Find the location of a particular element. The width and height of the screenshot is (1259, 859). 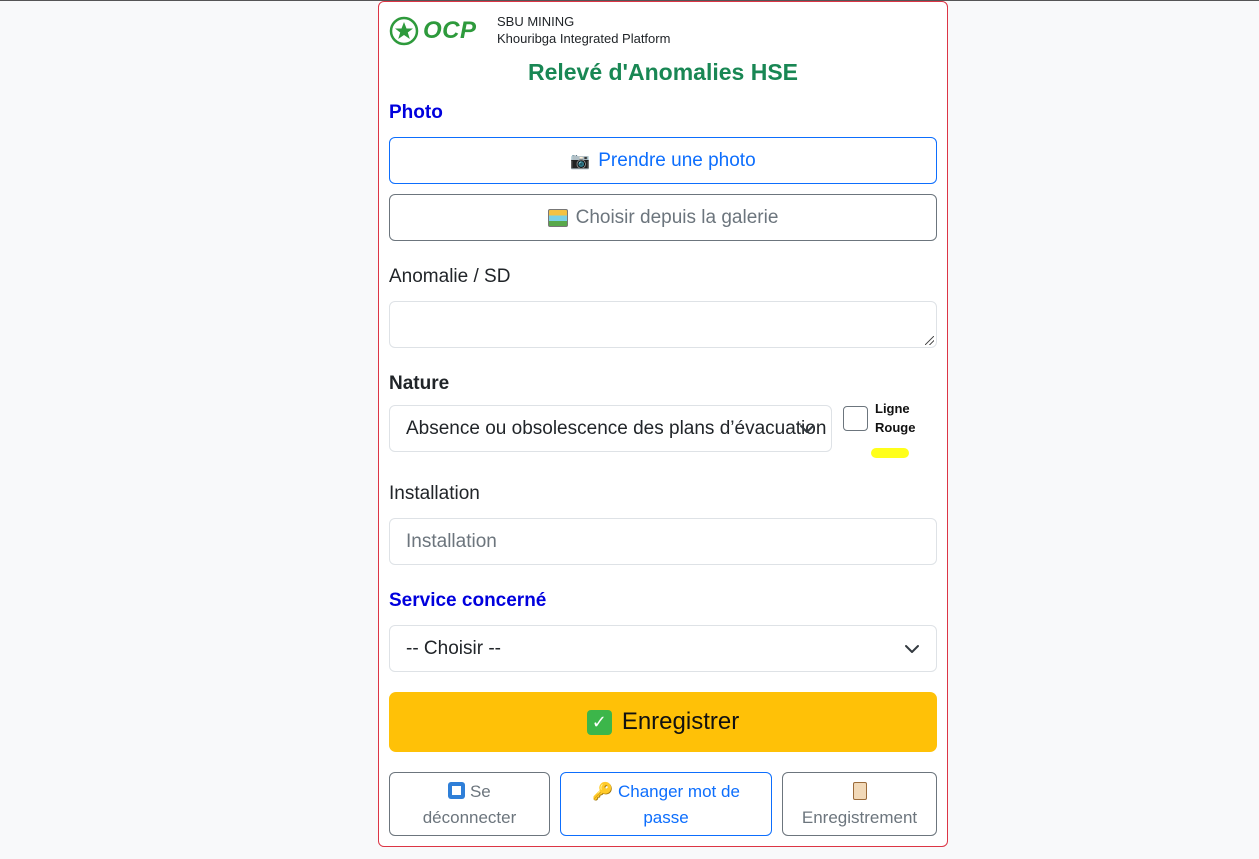

installation-input is located at coordinates (663, 541).